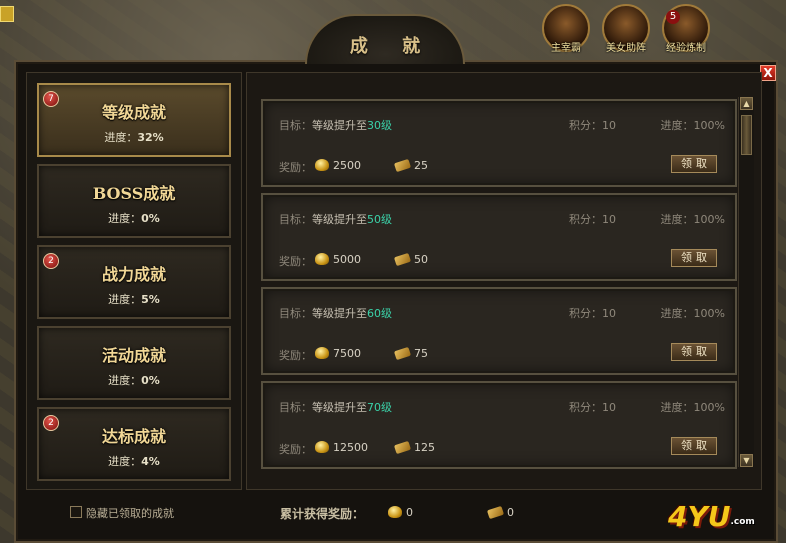  I want to click on category-power: 2 战力成就 进度：5%, so click(134, 282).